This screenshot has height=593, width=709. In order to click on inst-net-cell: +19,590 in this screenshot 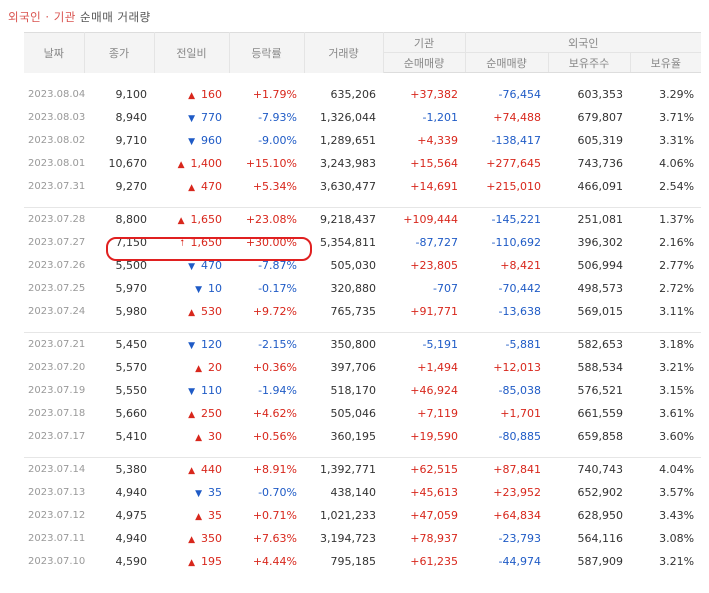, I will do `click(434, 436)`.